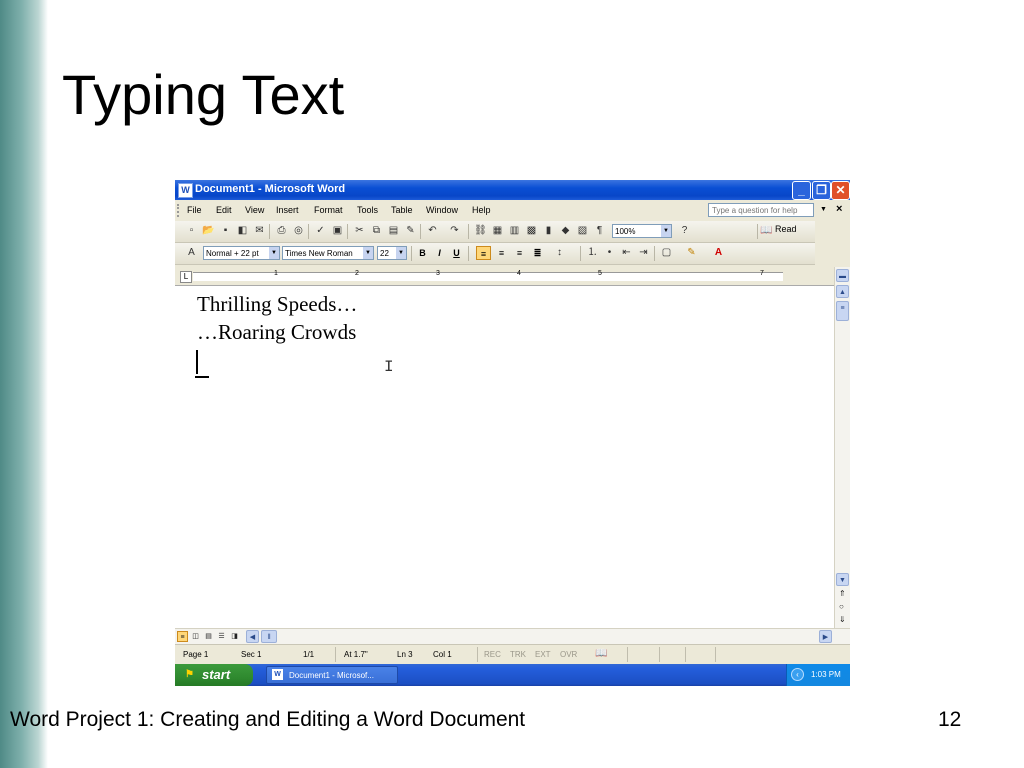 This screenshot has height=768, width=1024. Describe the element at coordinates (402, 210) in the screenshot. I see `menu-table: Table` at that location.